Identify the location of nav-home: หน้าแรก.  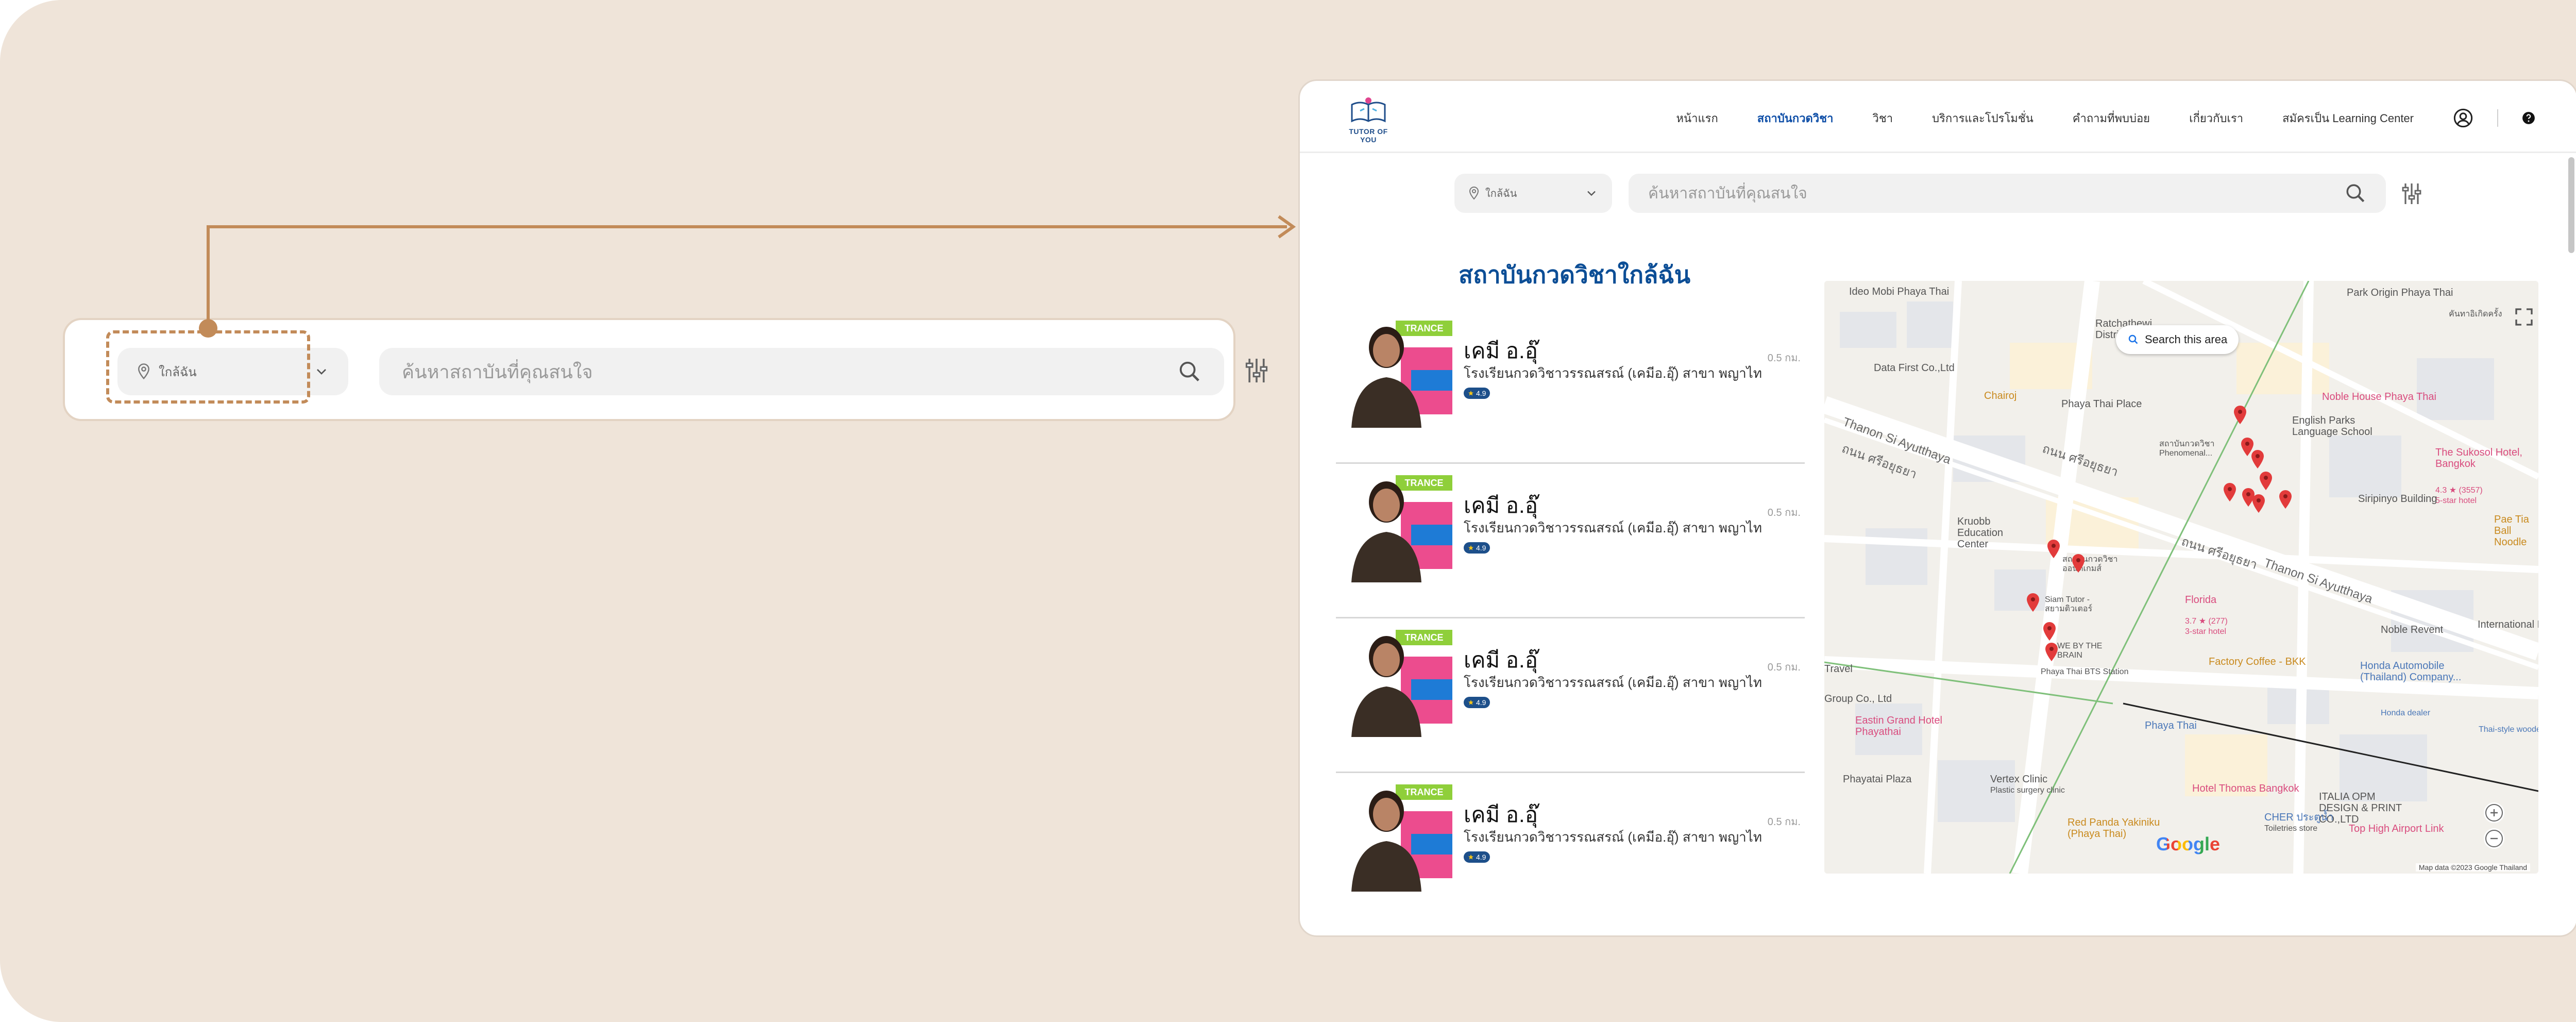
(1697, 118).